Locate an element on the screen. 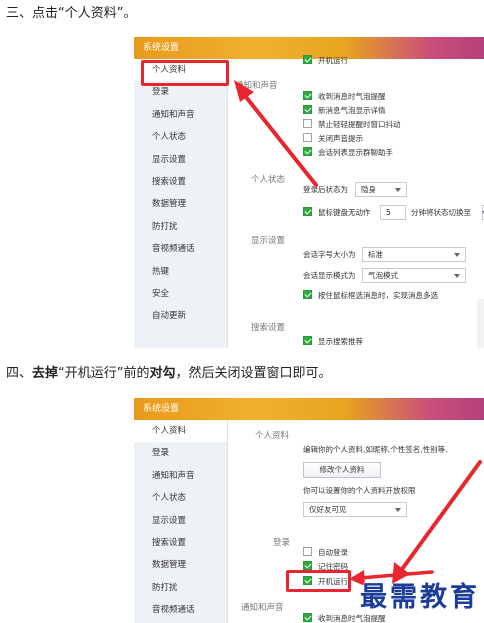  privacy-select: 仅好友可见 is located at coordinates (355, 509).